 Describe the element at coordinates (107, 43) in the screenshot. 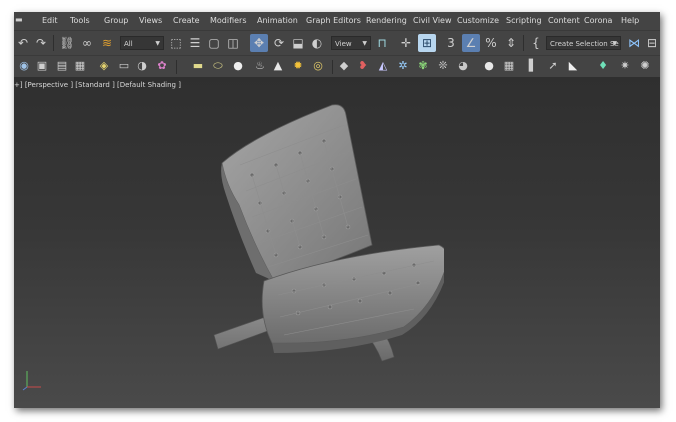

I see `bind-space-warp-icon: ≋` at that location.